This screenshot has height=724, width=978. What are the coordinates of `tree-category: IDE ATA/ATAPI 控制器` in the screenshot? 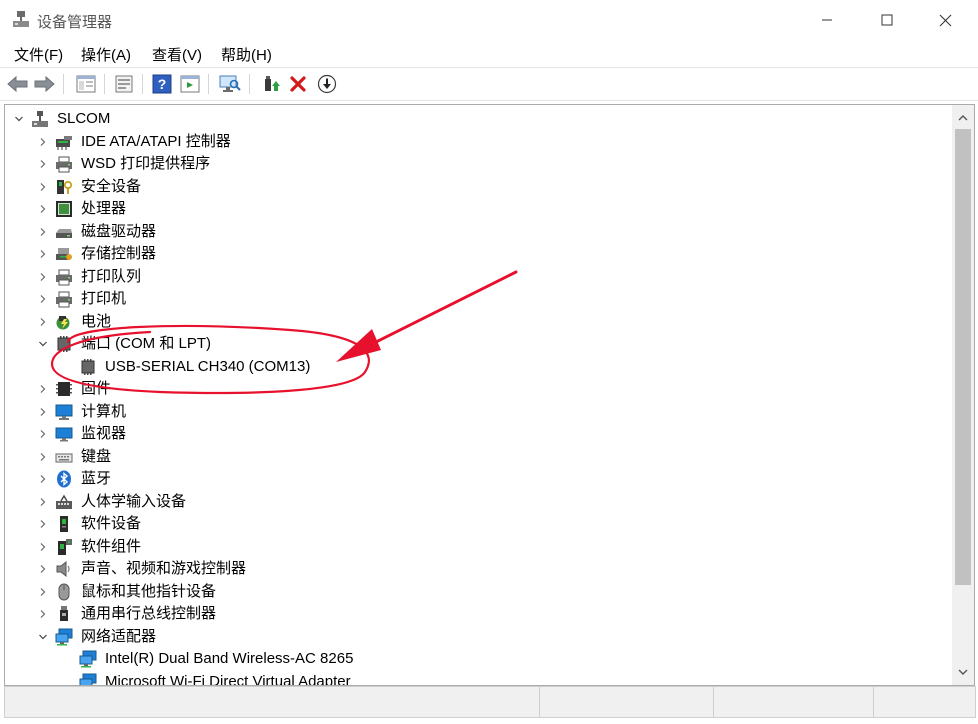 It's located at (475, 142).